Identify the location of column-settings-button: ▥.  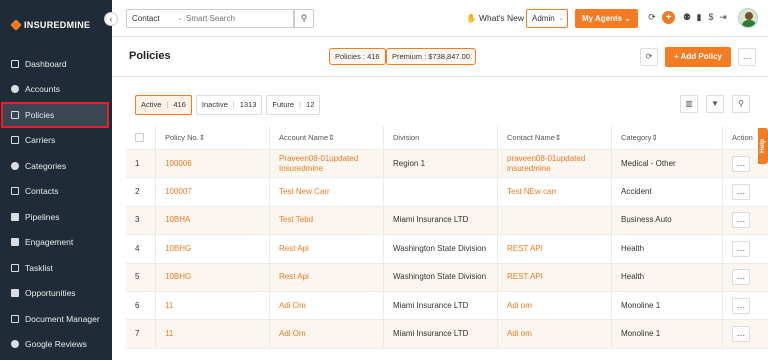
(689, 104).